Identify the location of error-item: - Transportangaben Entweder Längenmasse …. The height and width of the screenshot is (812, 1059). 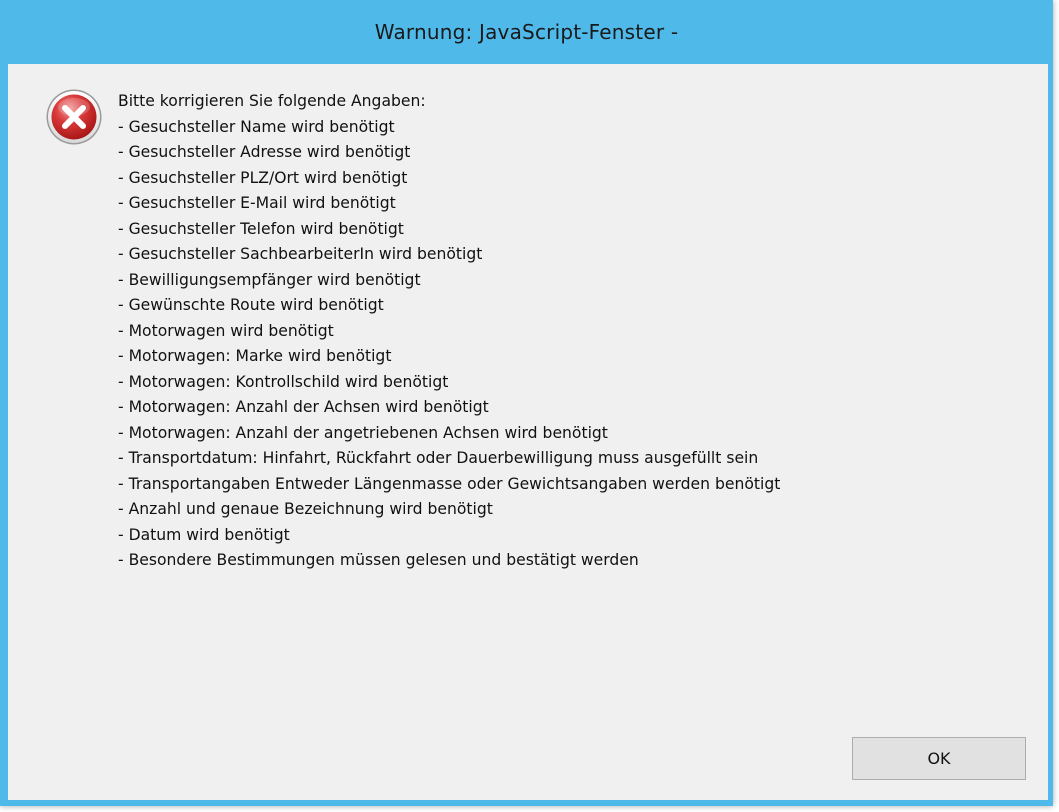
(449, 483).